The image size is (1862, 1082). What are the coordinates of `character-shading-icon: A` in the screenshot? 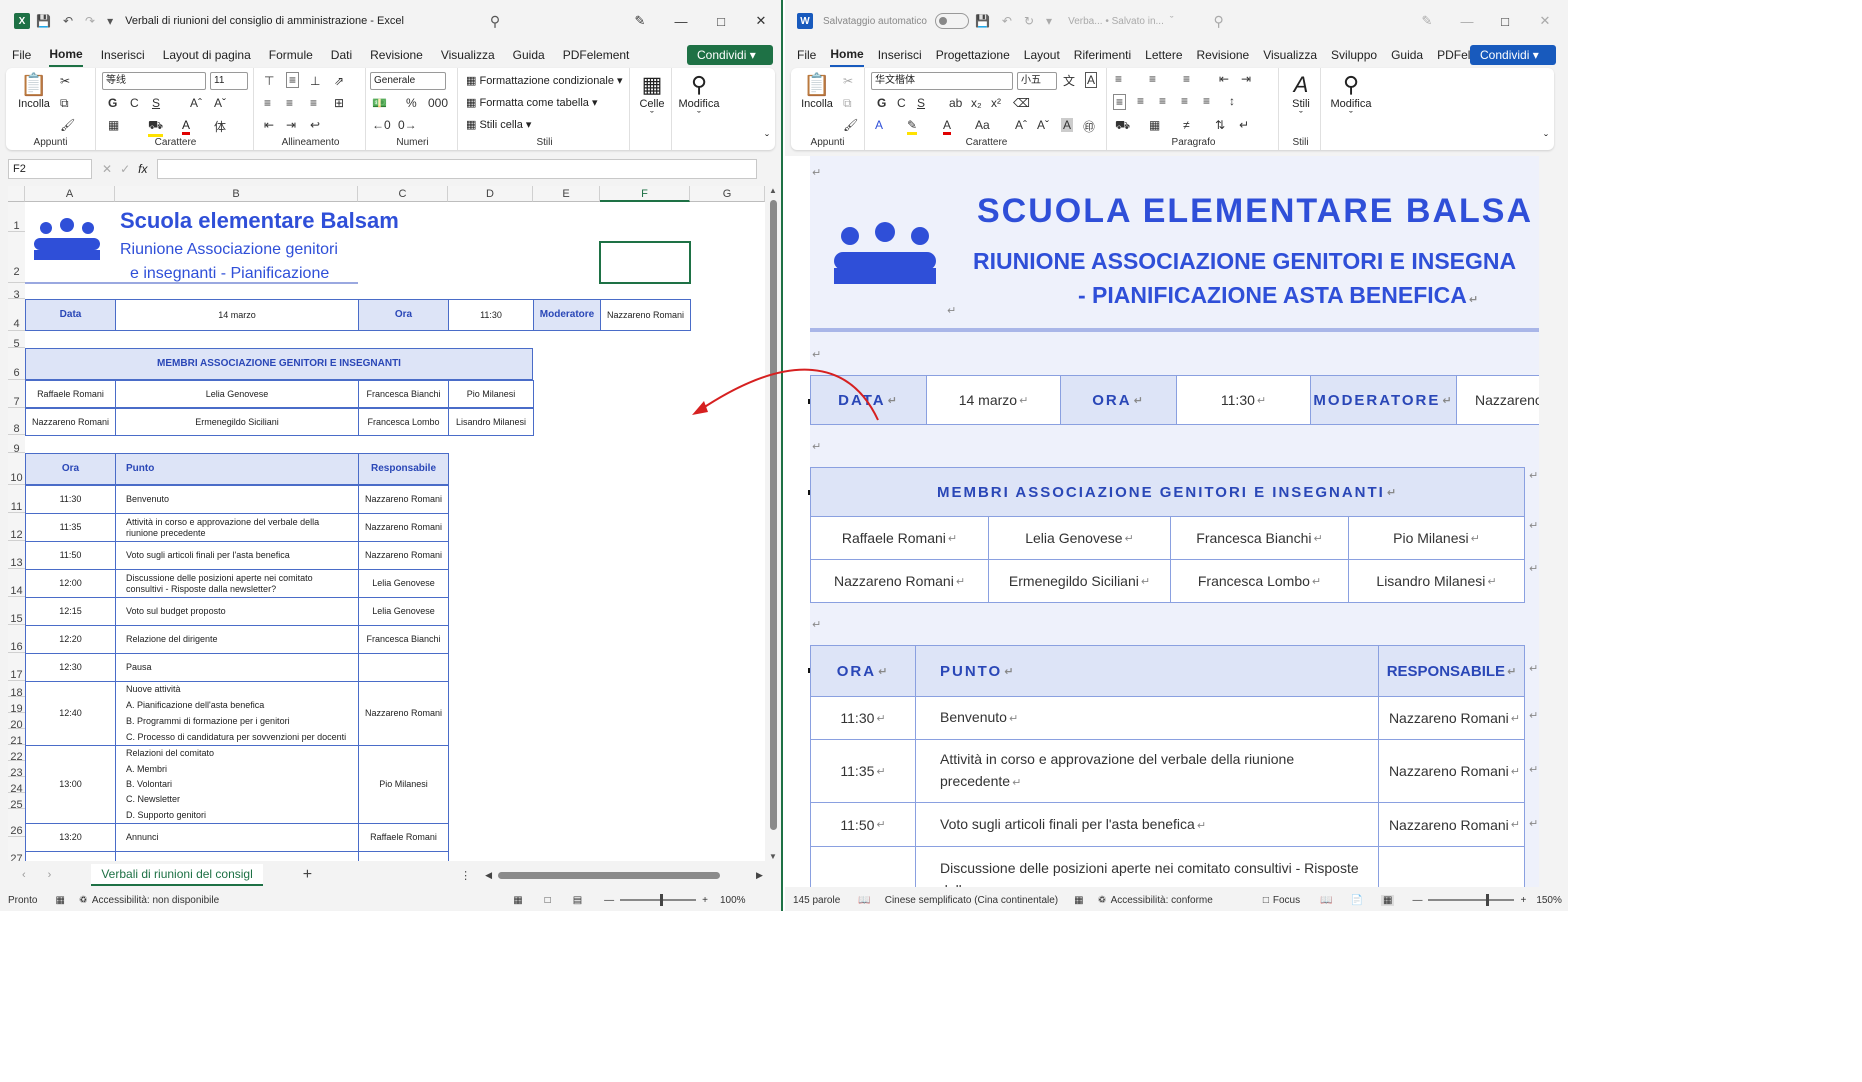 It's located at (1067, 125).